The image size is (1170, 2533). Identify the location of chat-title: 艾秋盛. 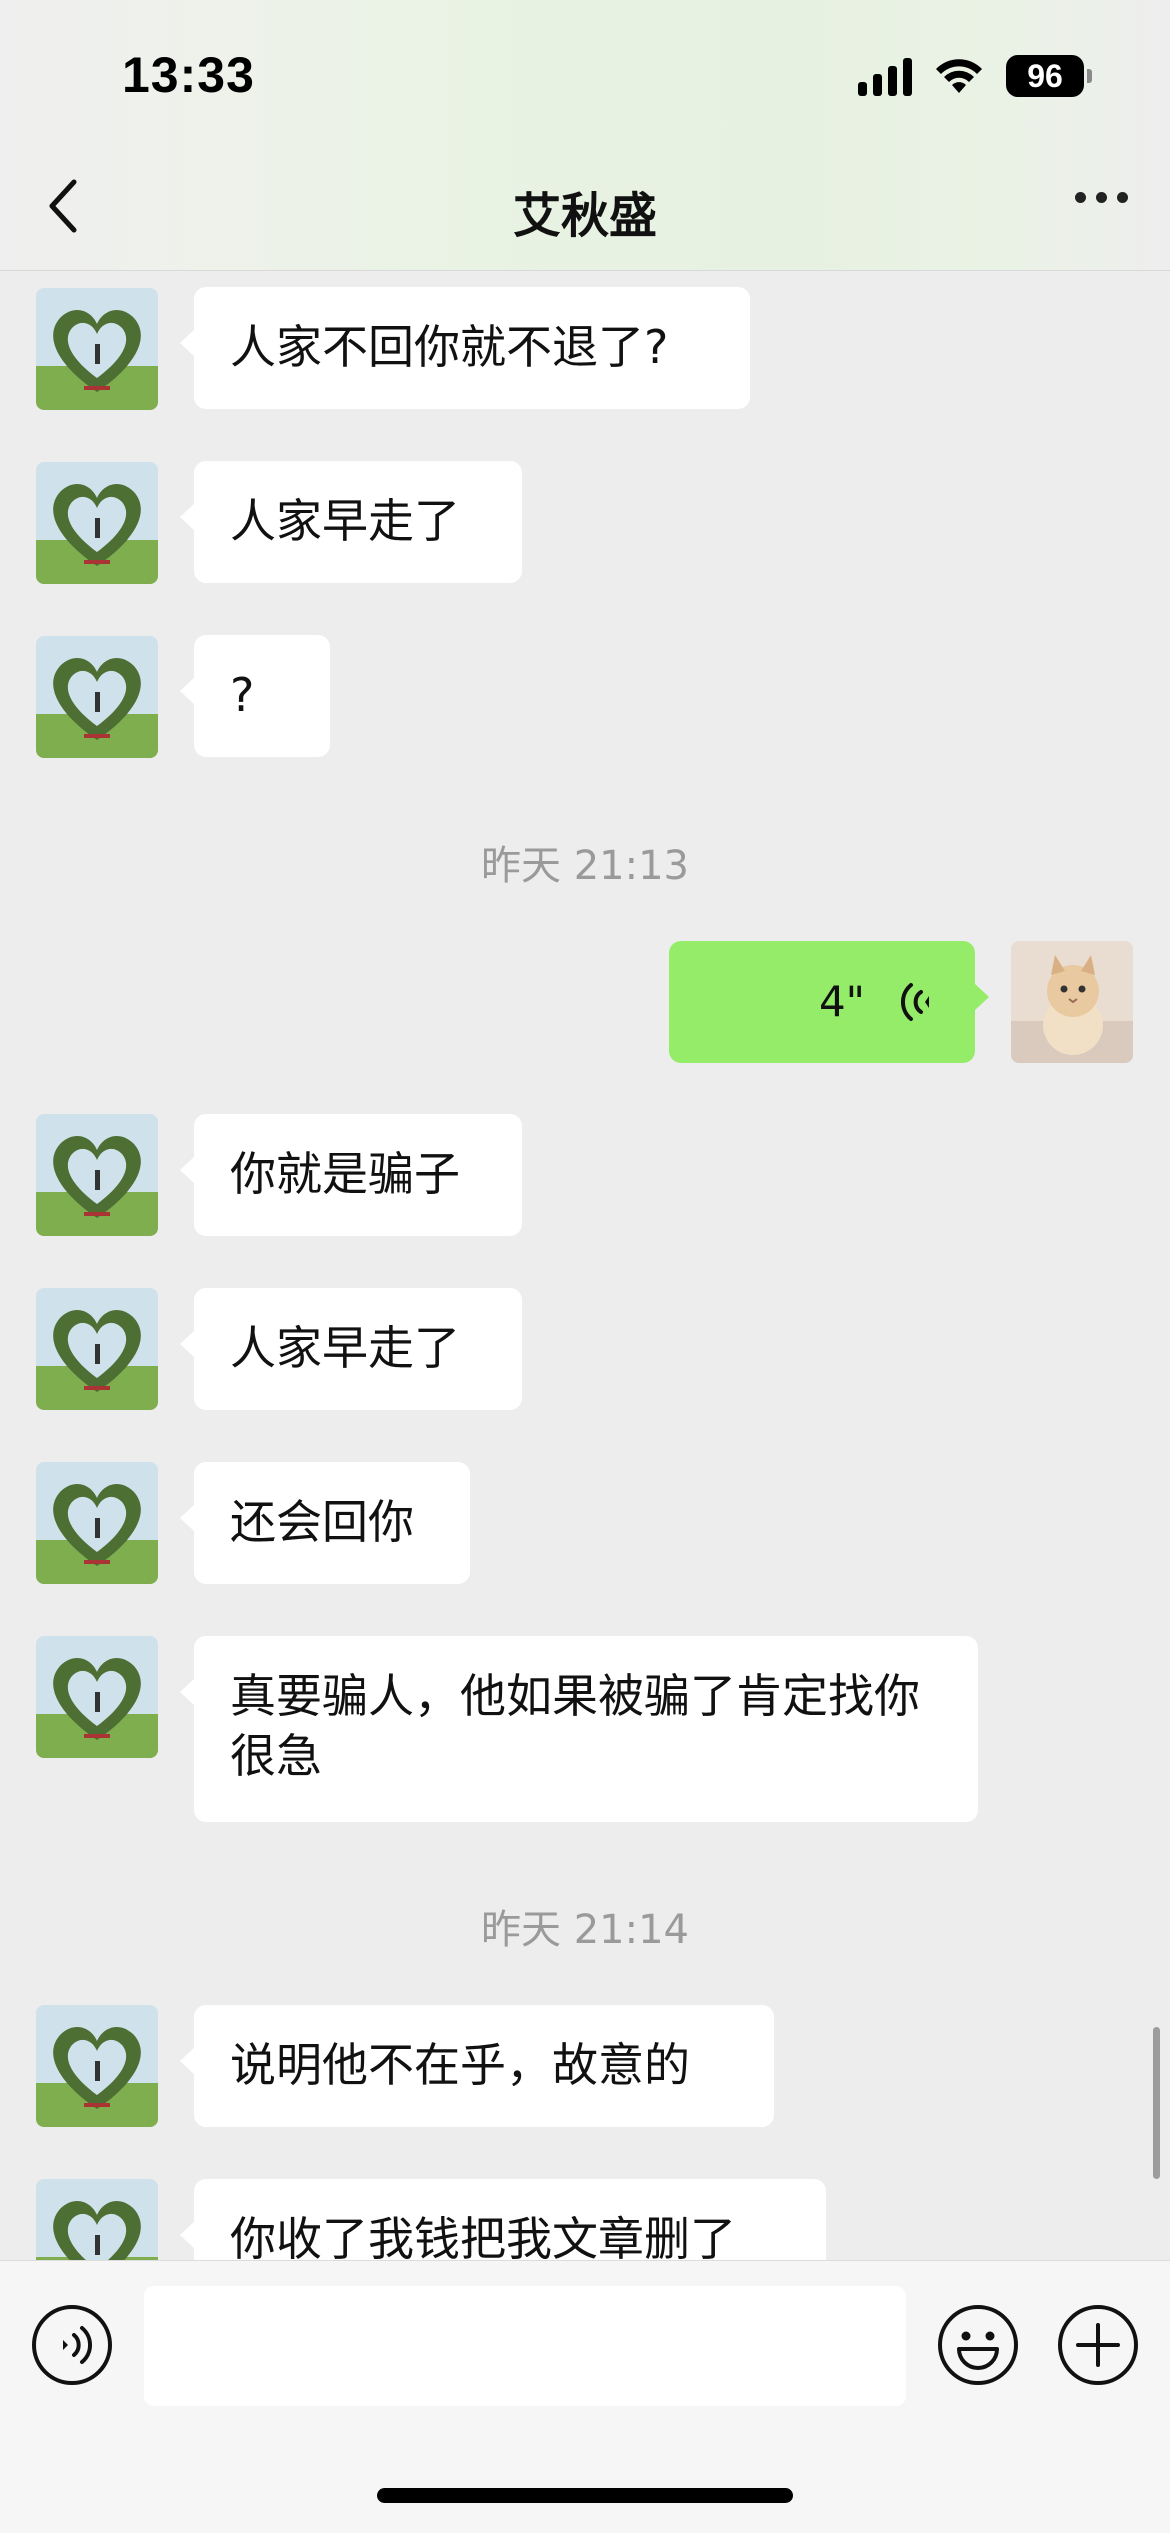
(584, 216).